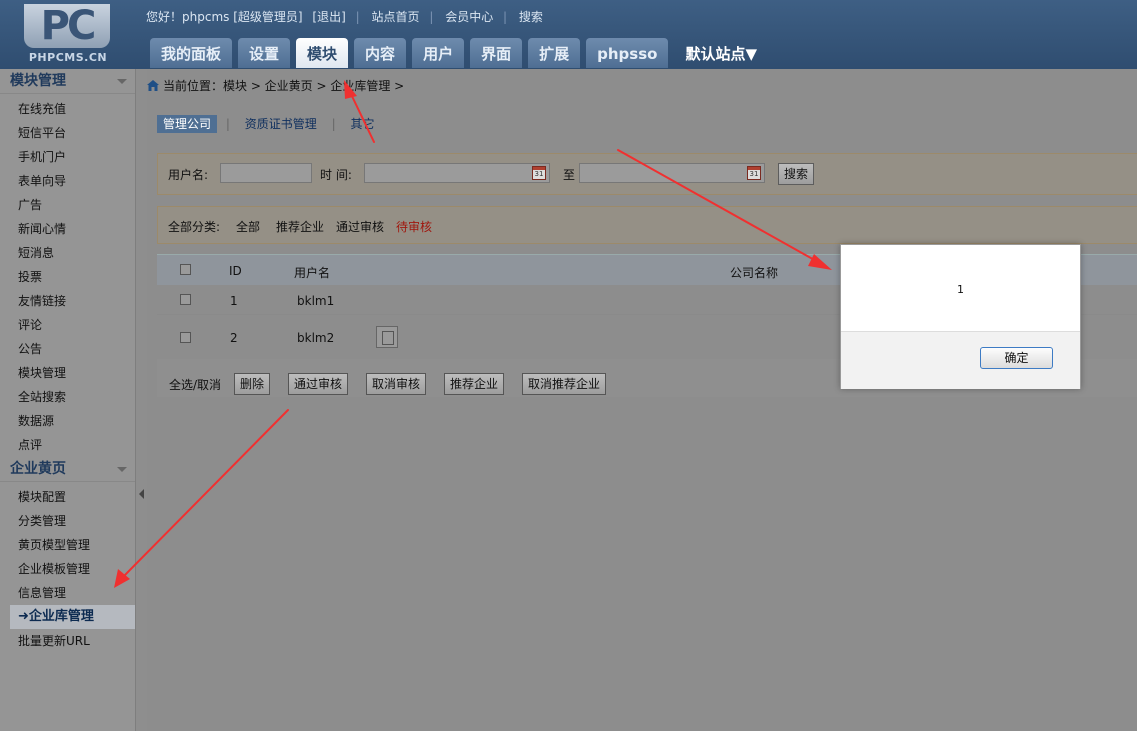 The image size is (1137, 731). Describe the element at coordinates (67, 545) in the screenshot. I see `sidebar-item-model-management: 黄页模型管理` at that location.